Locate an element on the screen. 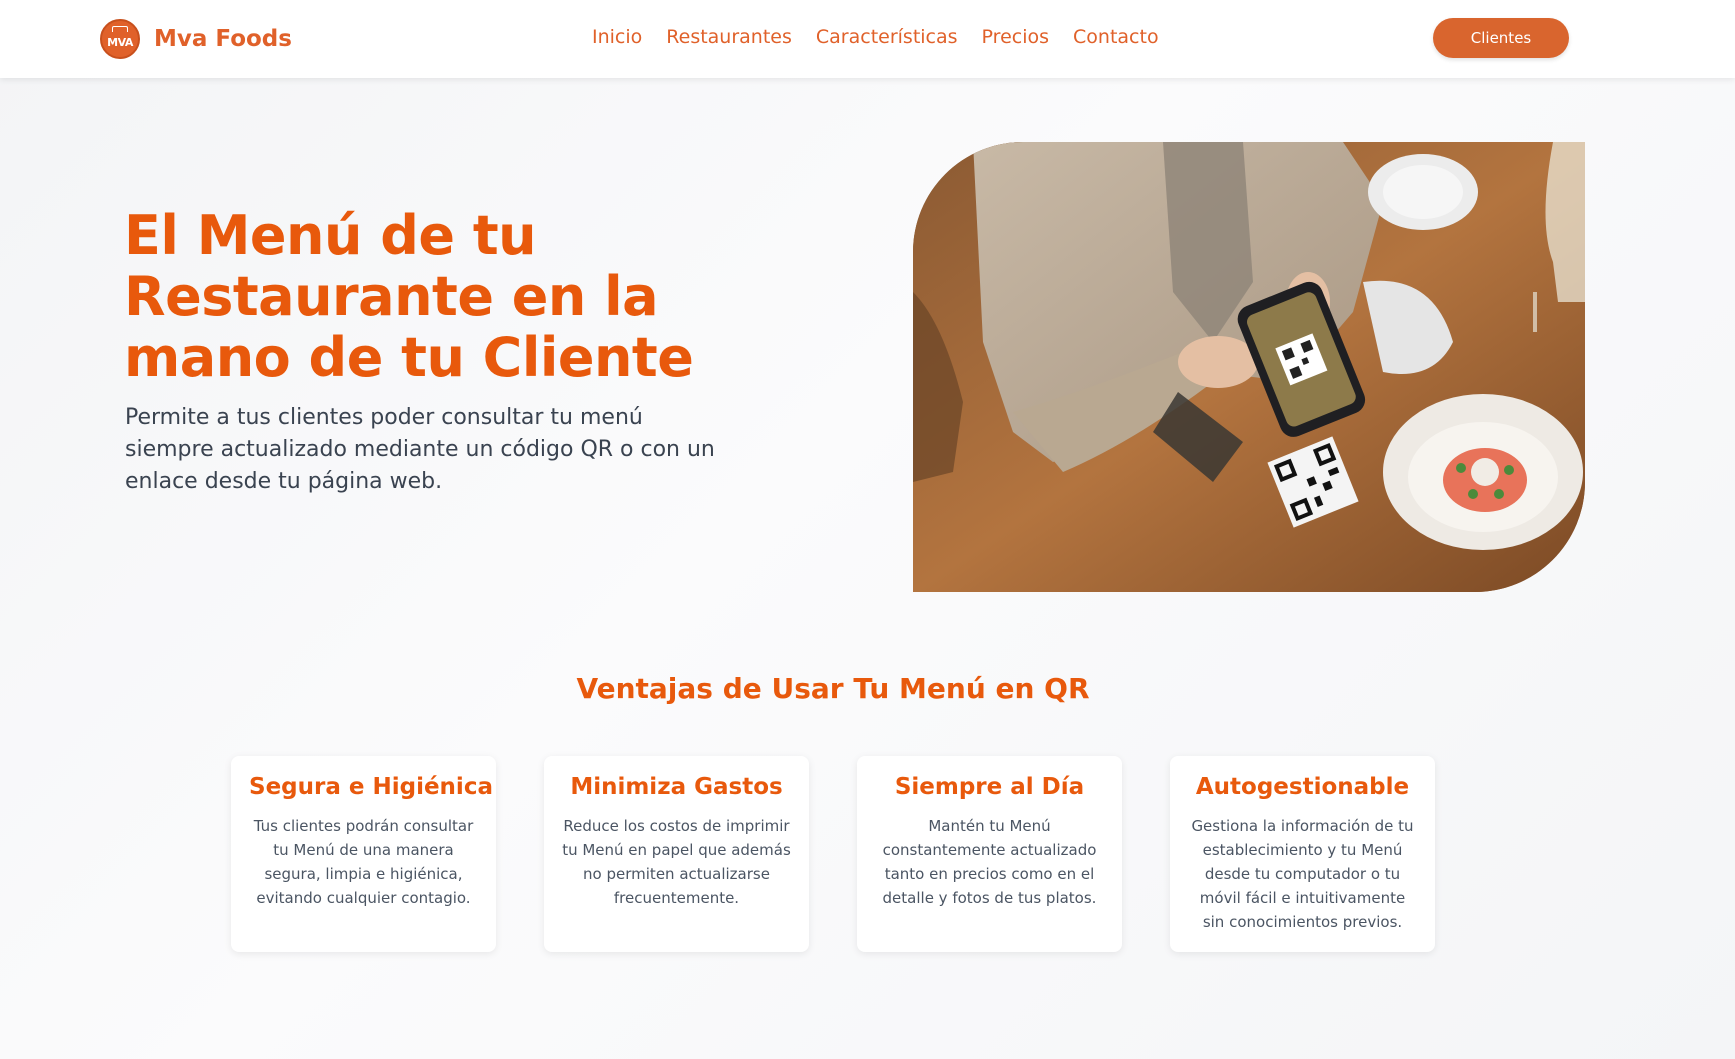 The width and height of the screenshot is (1735, 1059). nav-link-restaurantes: Restaurantes is located at coordinates (729, 37).